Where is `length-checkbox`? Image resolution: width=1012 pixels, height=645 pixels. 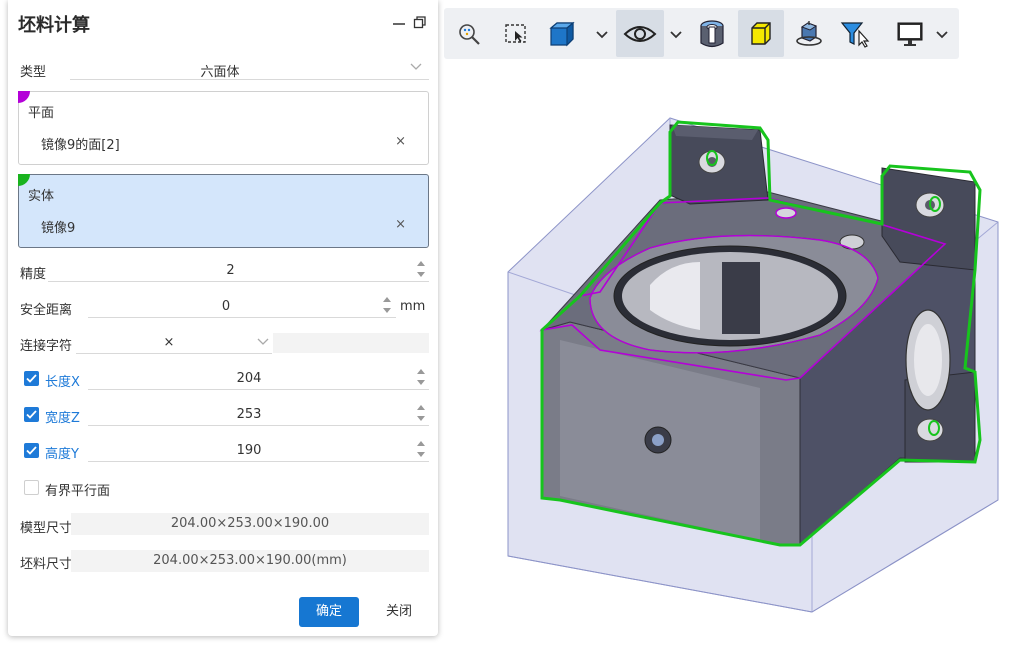 length-checkbox is located at coordinates (31, 378).